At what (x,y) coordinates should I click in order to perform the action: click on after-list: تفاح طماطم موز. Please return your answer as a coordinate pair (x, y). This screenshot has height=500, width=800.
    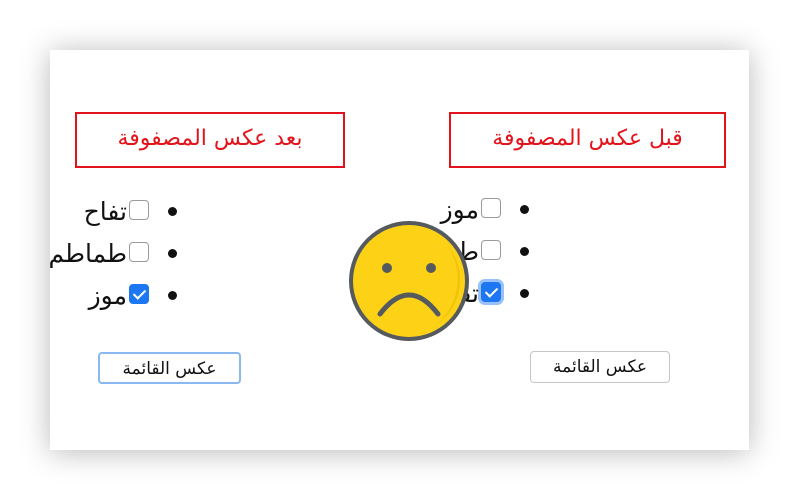
    Looking at the image, I should click on (112, 253).